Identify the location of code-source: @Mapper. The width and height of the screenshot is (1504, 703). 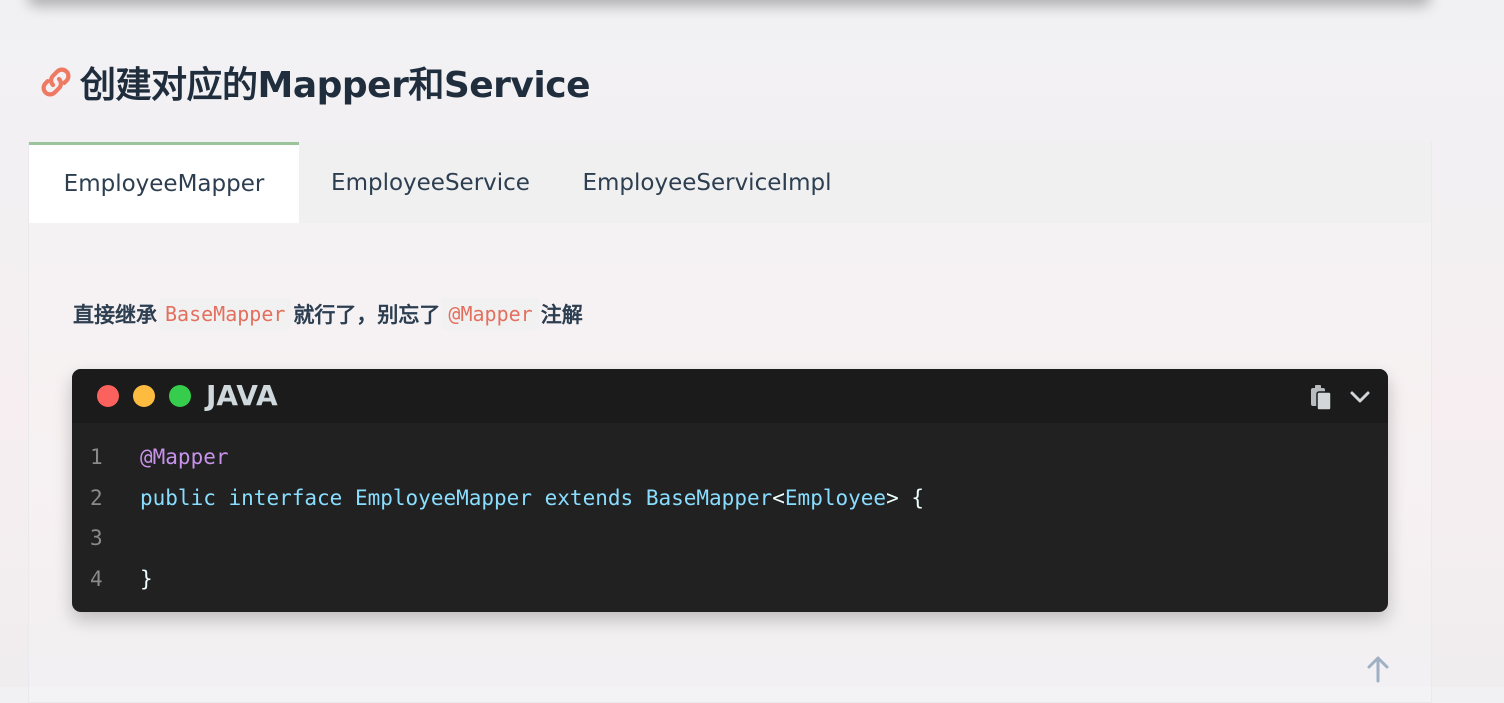
(184, 457).